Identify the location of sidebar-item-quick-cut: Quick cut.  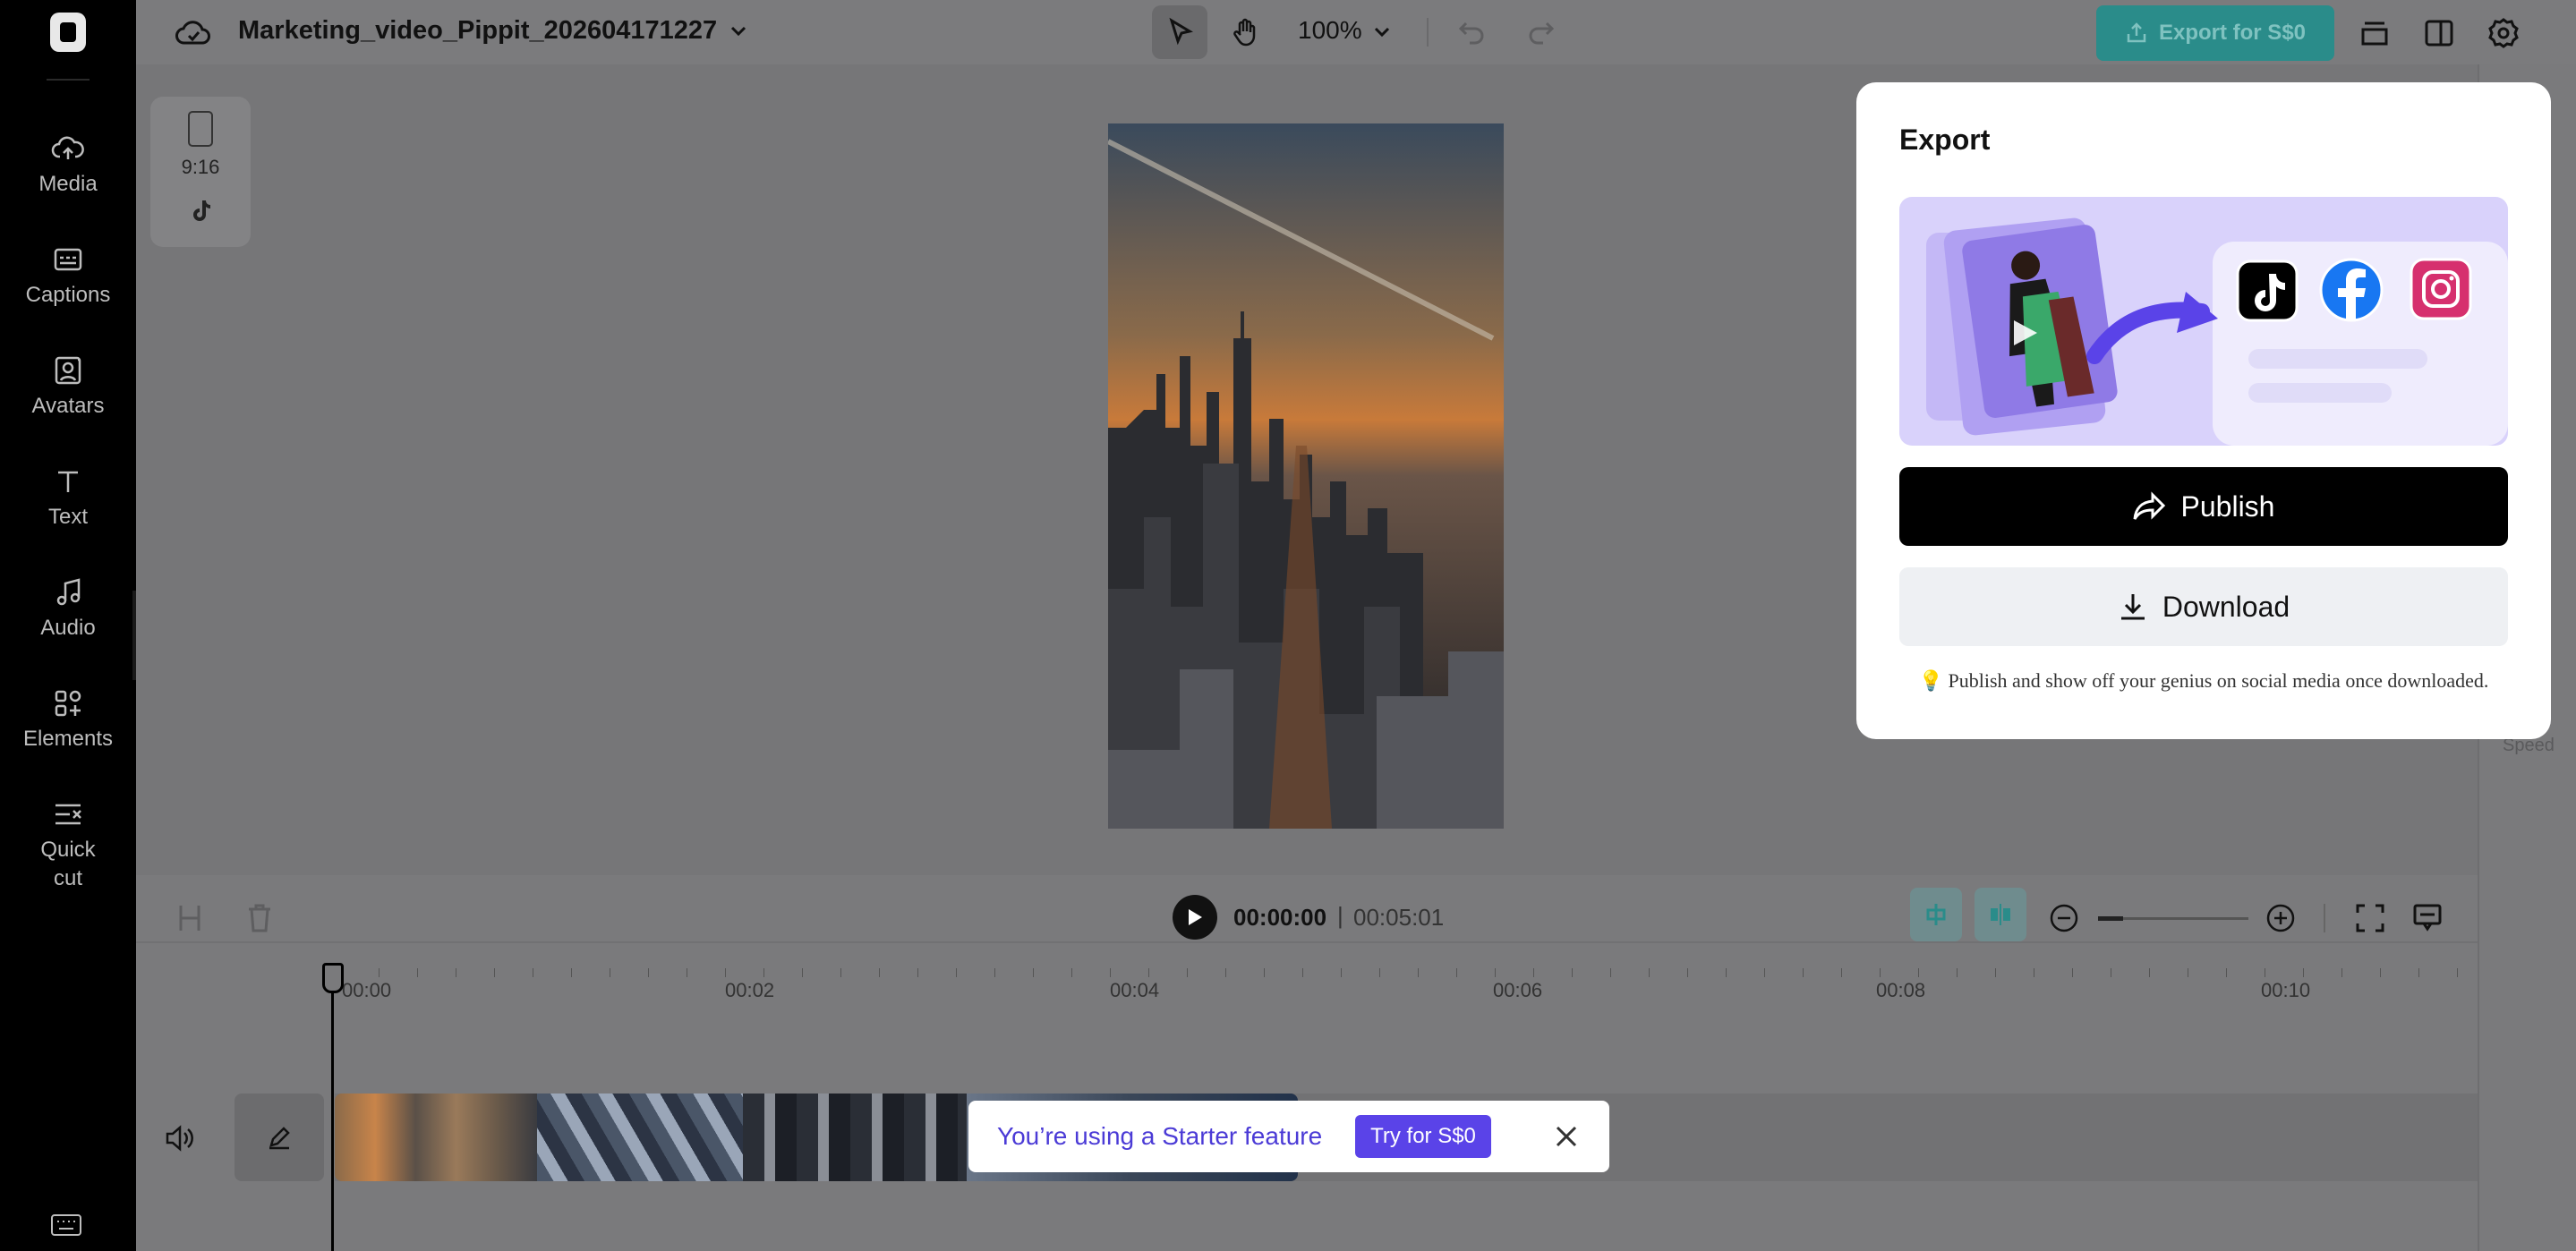
(68, 844).